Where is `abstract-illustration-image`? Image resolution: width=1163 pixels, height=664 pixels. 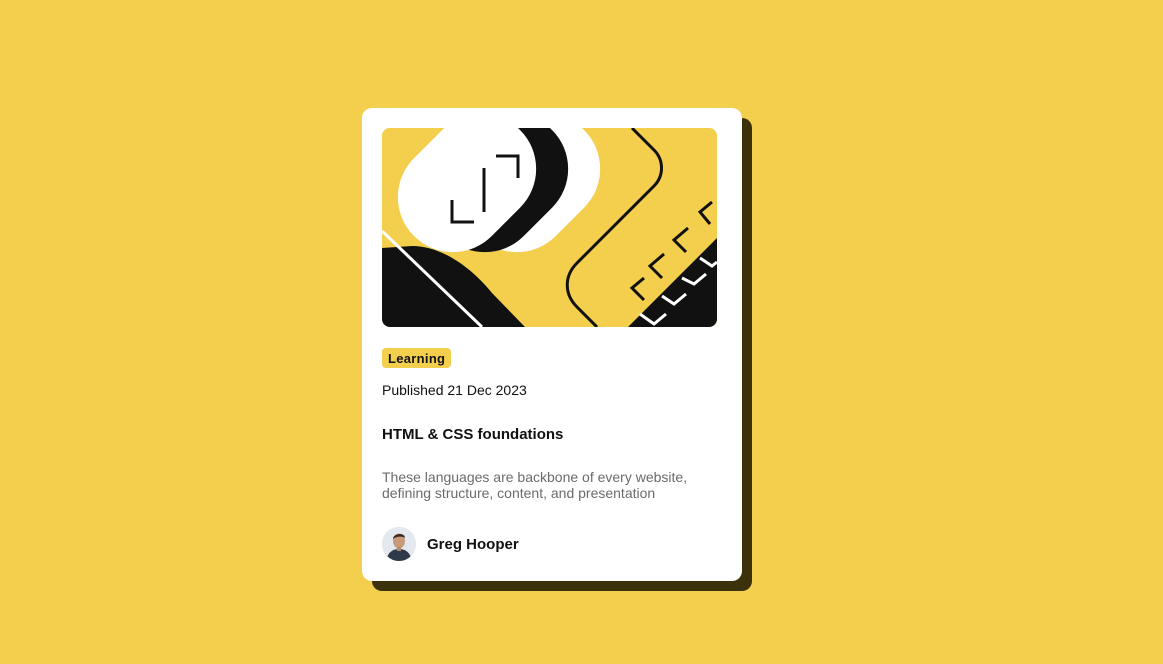
abstract-illustration-image is located at coordinates (549, 227).